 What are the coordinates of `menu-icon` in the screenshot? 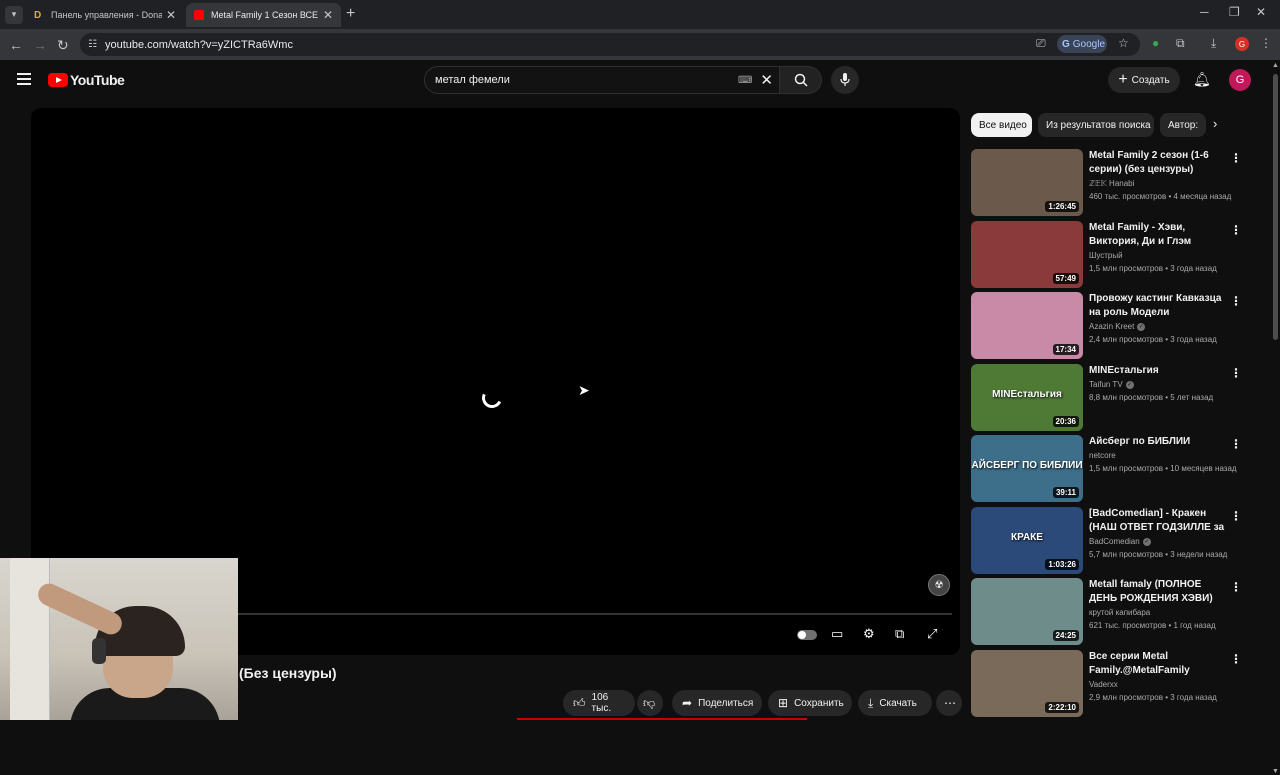 It's located at (24, 79).